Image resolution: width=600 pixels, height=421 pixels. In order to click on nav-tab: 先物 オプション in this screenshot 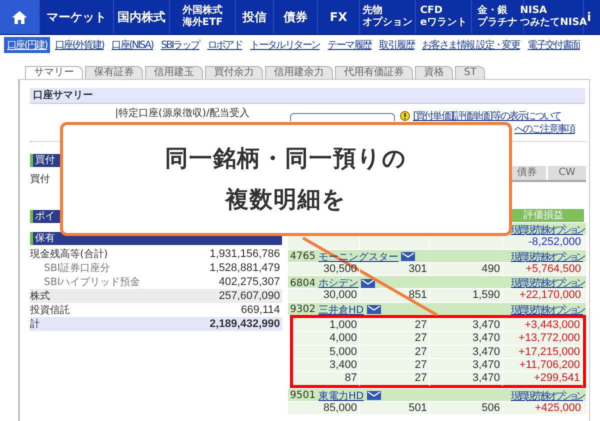, I will do `click(388, 17)`.